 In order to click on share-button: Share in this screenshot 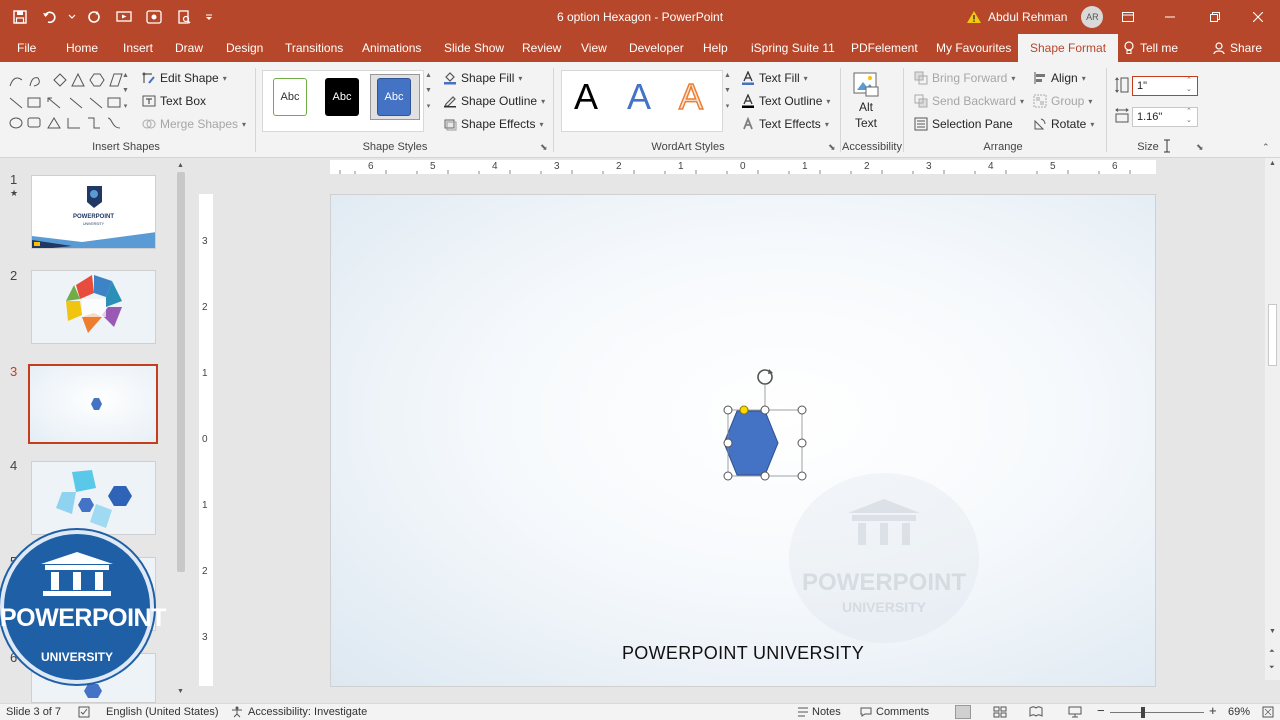, I will do `click(1237, 48)`.